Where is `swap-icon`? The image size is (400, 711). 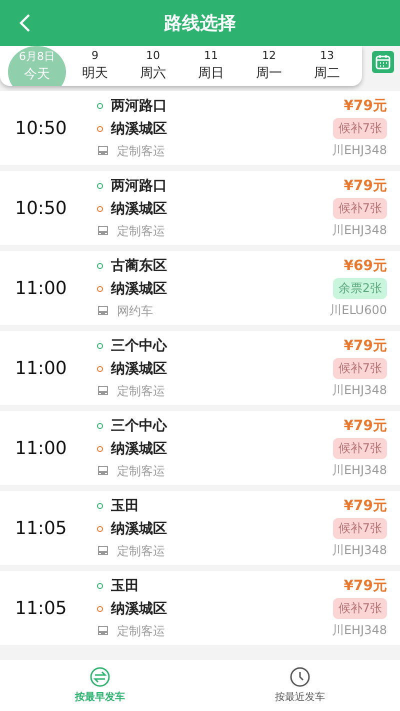 swap-icon is located at coordinates (100, 677).